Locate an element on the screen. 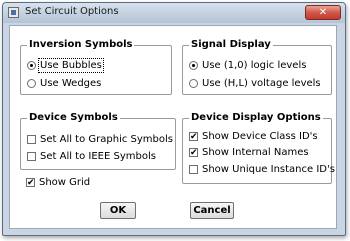  inversion-symbols-group: Inversion Symbols Use Bubbles Use Wedges is located at coordinates (96, 66).